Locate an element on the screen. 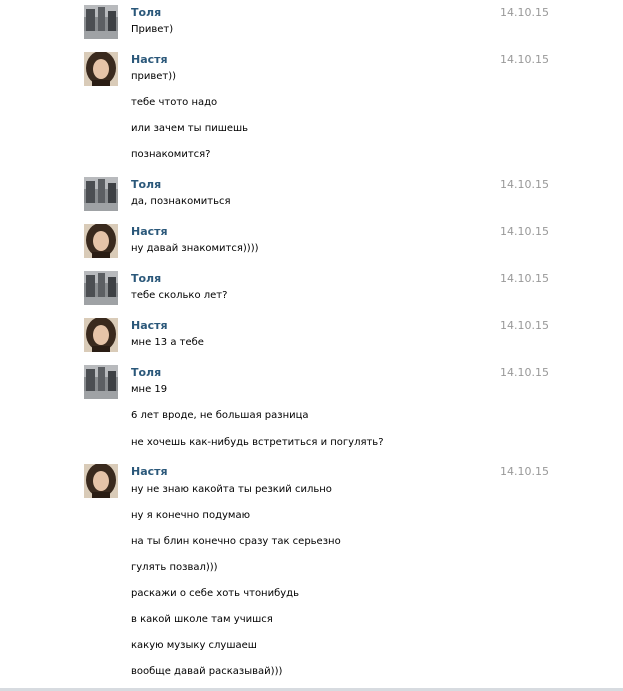  message-text: ну давай знакомится)))) is located at coordinates (195, 248).